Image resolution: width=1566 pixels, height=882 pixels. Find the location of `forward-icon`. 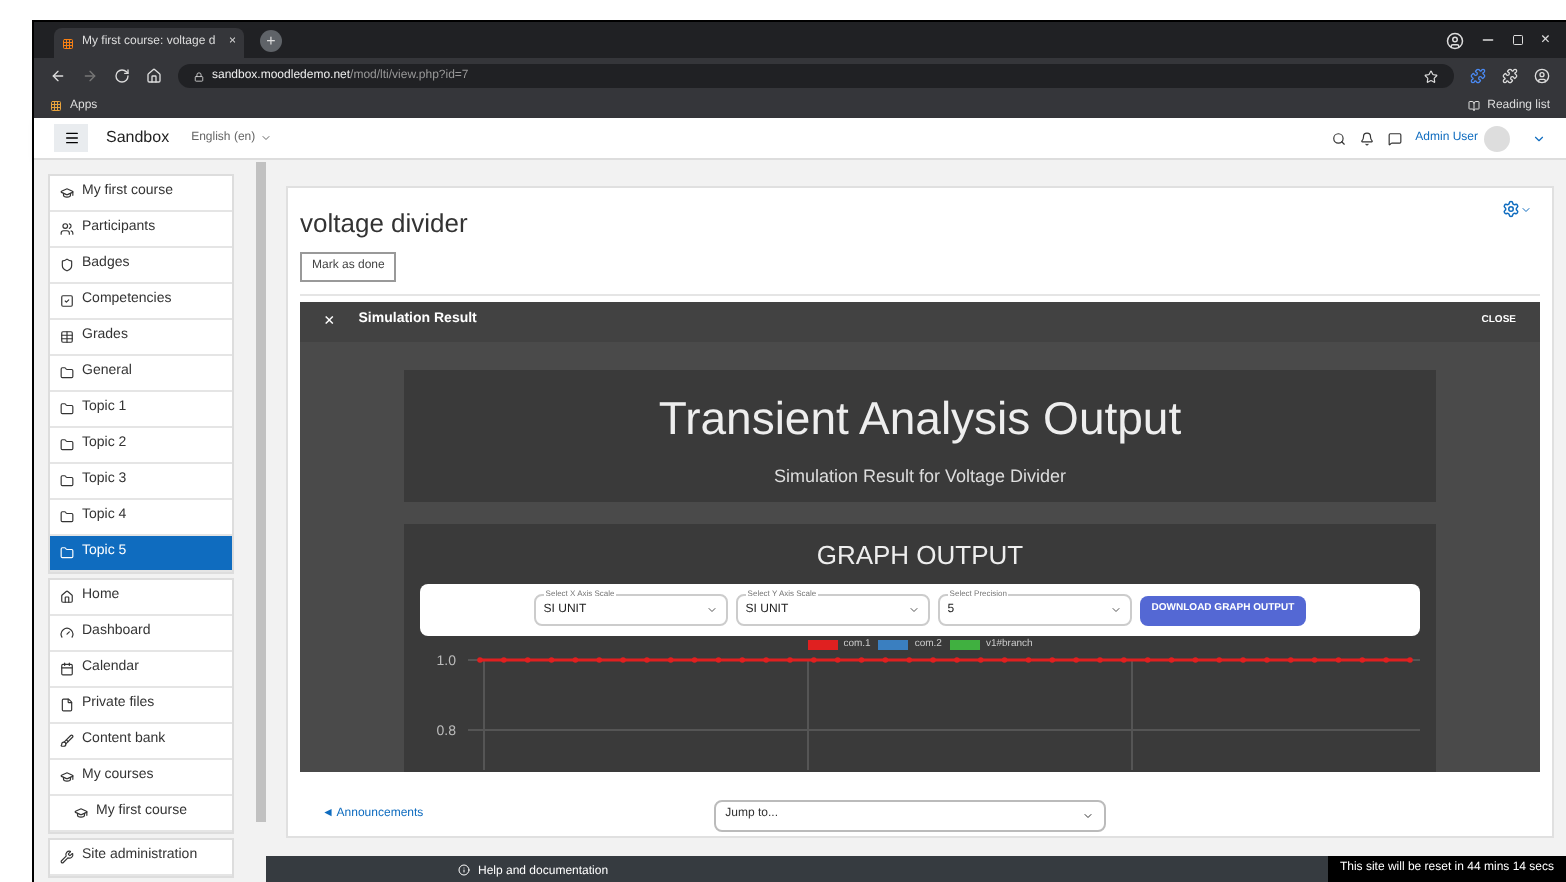

forward-icon is located at coordinates (90, 76).